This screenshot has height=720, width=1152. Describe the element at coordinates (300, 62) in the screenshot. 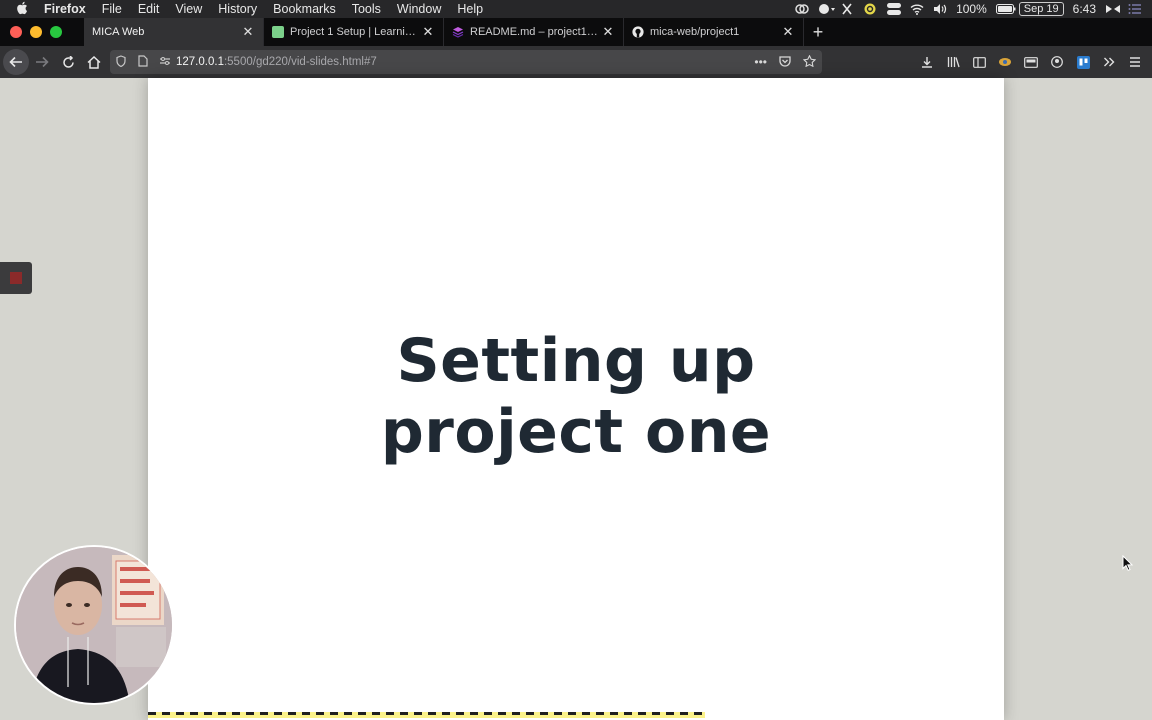

I see `url-path: :5500/gd220/vid-slides.html#7` at that location.